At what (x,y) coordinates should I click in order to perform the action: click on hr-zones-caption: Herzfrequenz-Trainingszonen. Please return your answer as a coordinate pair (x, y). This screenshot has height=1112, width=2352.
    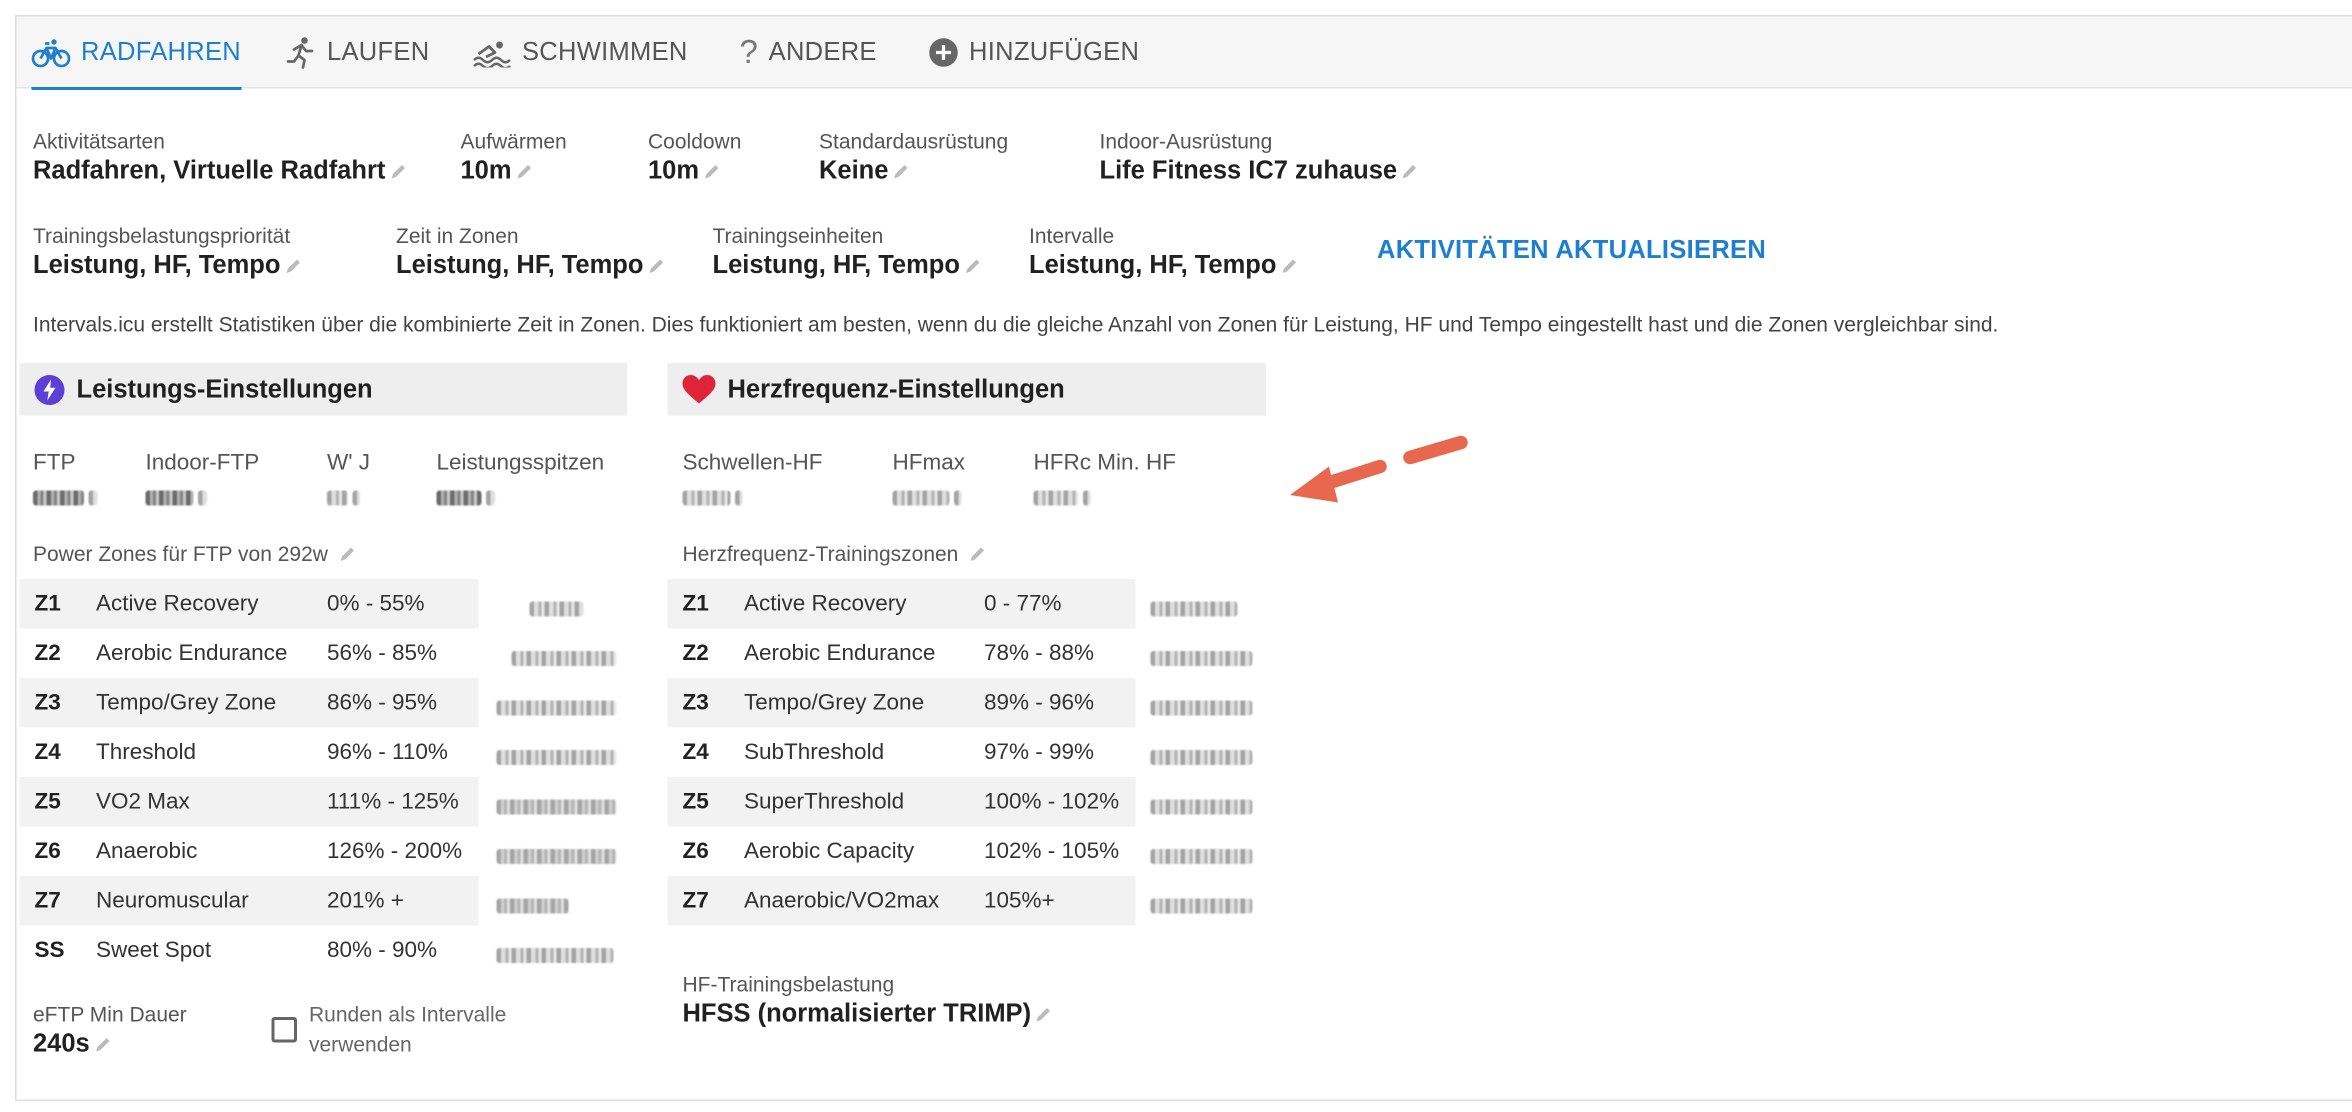
    Looking at the image, I should click on (835, 554).